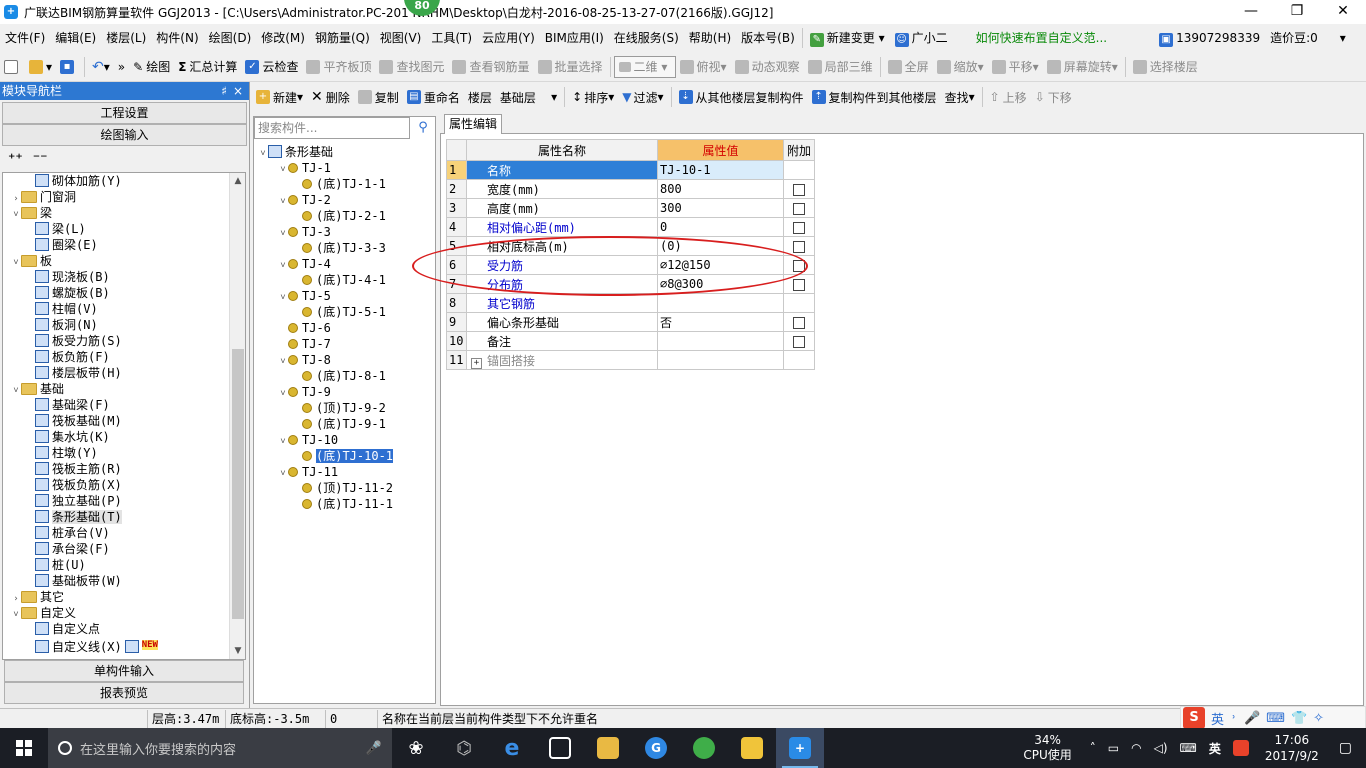 The width and height of the screenshot is (1366, 768). I want to click on component-group: ˅ TJ-2, so click(346, 200).